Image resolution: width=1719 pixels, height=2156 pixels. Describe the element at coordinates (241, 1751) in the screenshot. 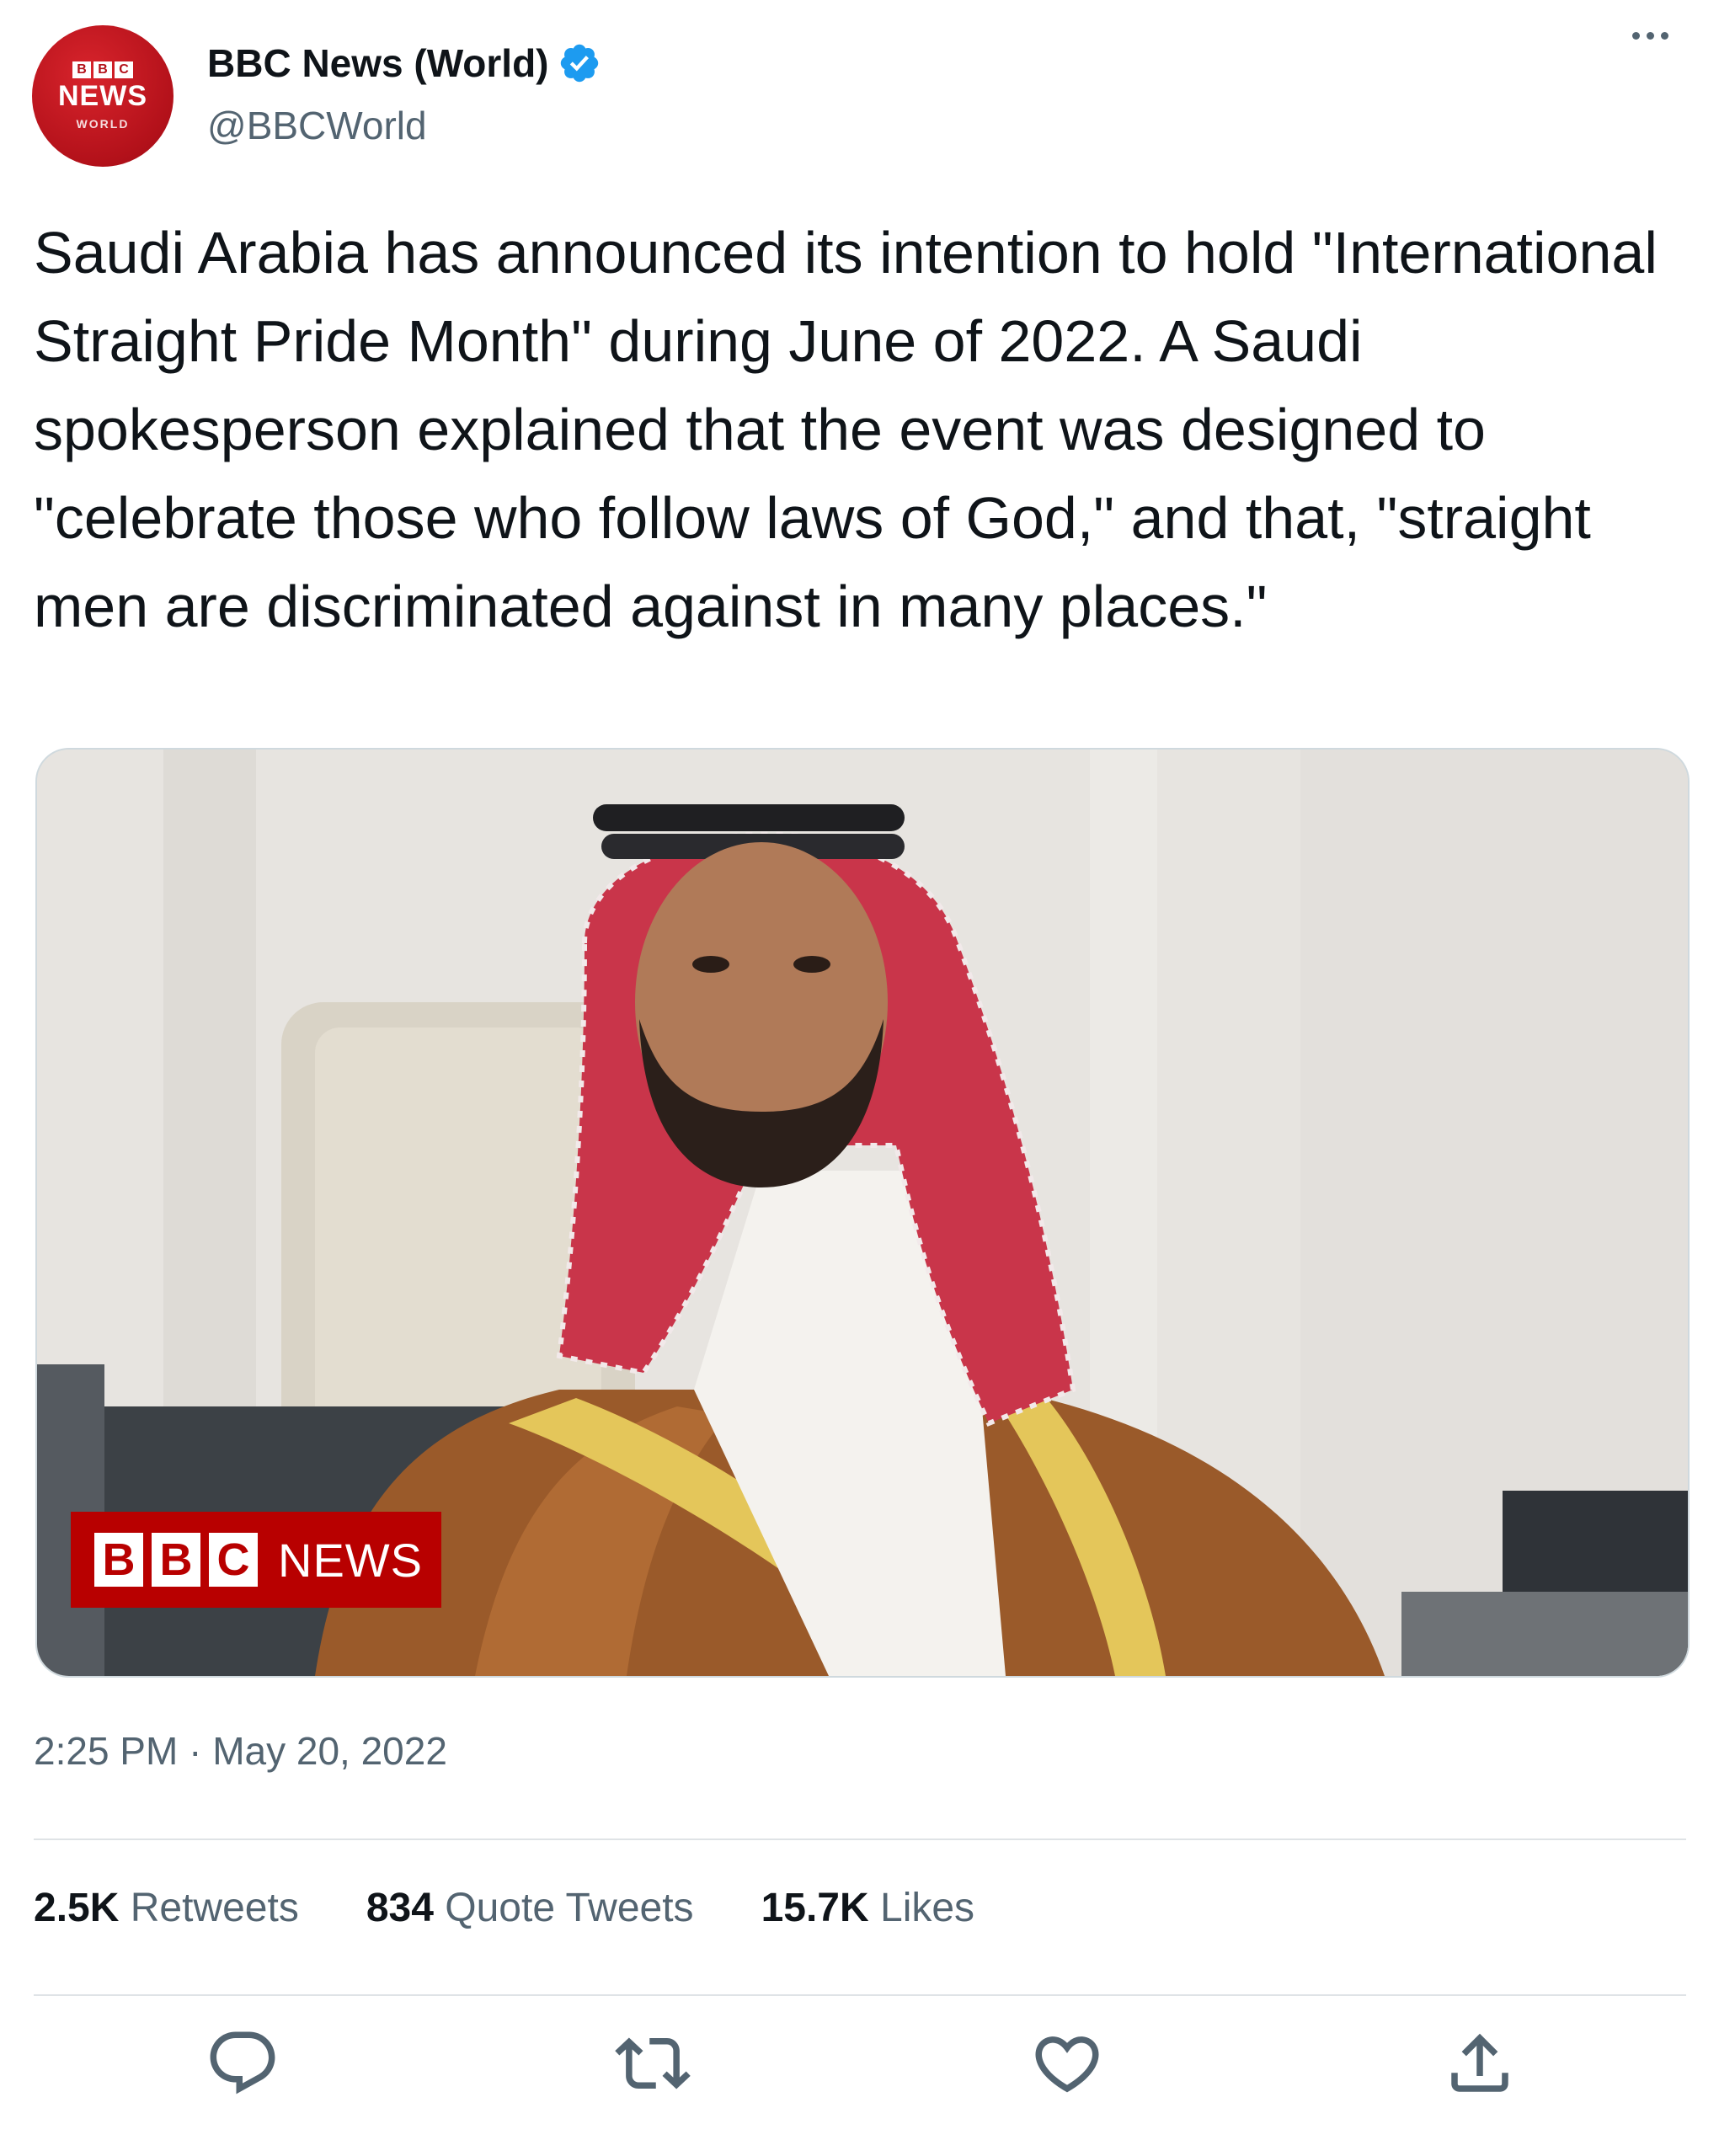

I see `tweet-timestamp: 2:25 PM · May 20, 2022` at that location.